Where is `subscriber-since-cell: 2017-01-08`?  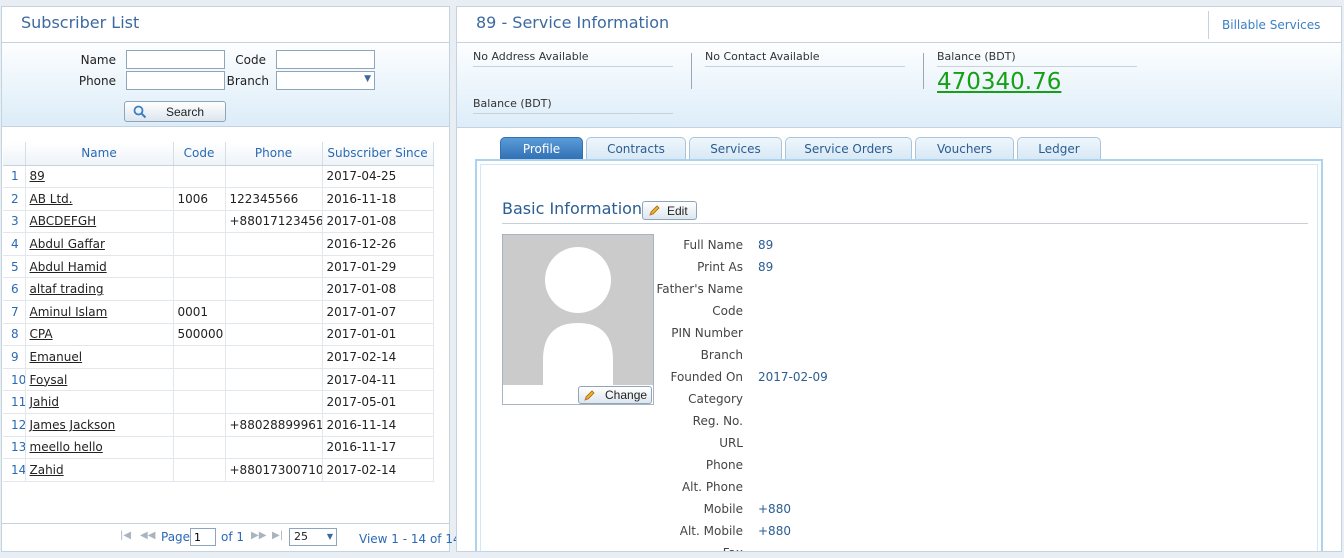 subscriber-since-cell: 2017-01-08 is located at coordinates (378, 222).